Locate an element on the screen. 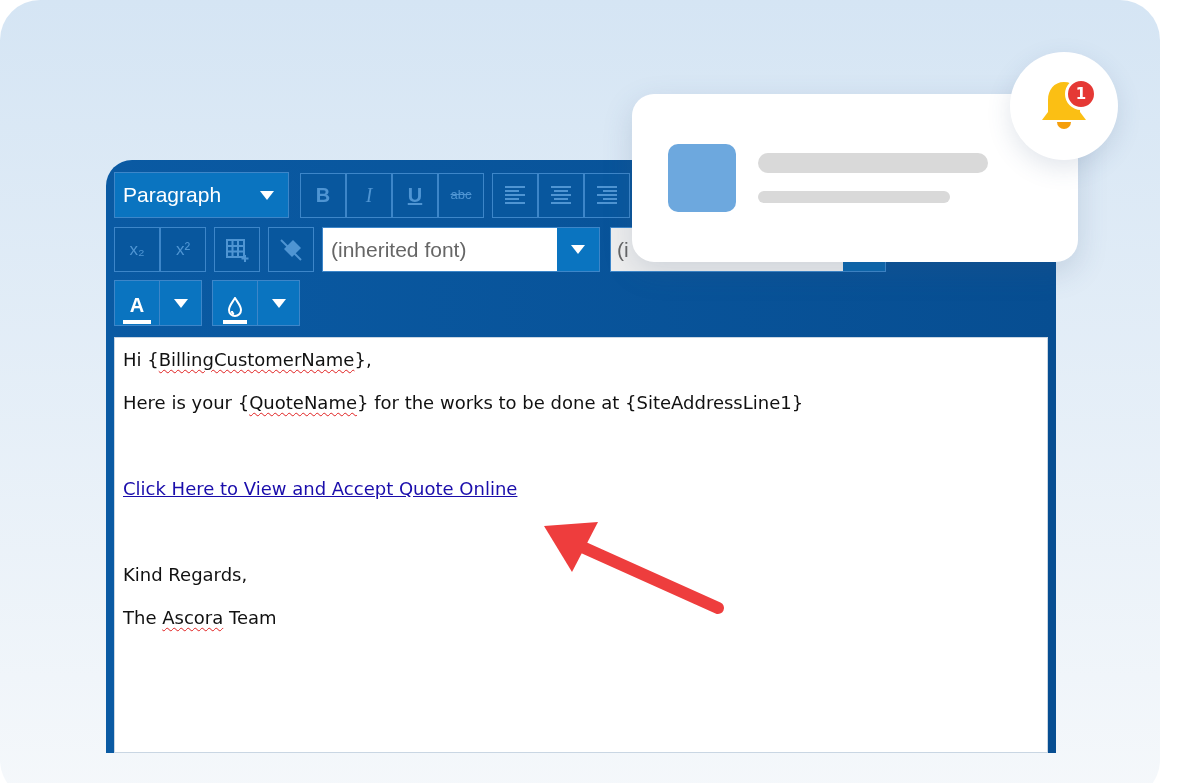 Image resolution: width=1178 pixels, height=783 pixels. table-icon is located at coordinates (237, 249).